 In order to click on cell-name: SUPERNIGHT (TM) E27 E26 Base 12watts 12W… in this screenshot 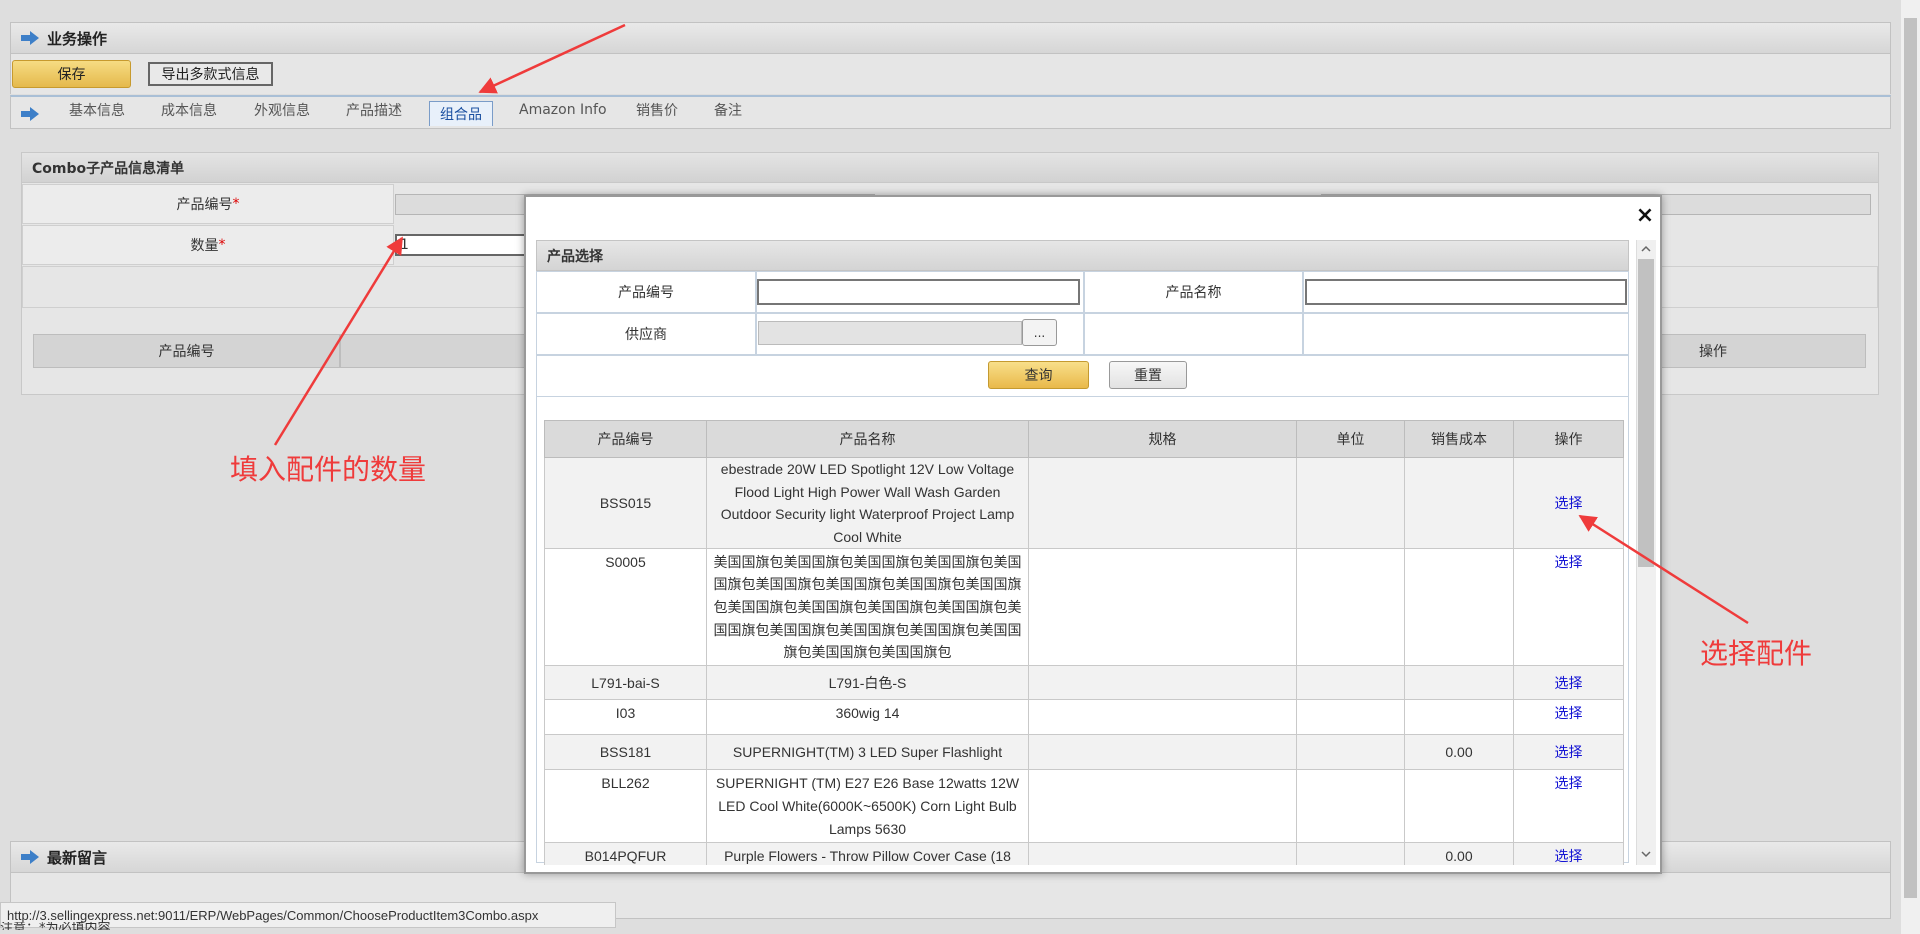, I will do `click(867, 806)`.